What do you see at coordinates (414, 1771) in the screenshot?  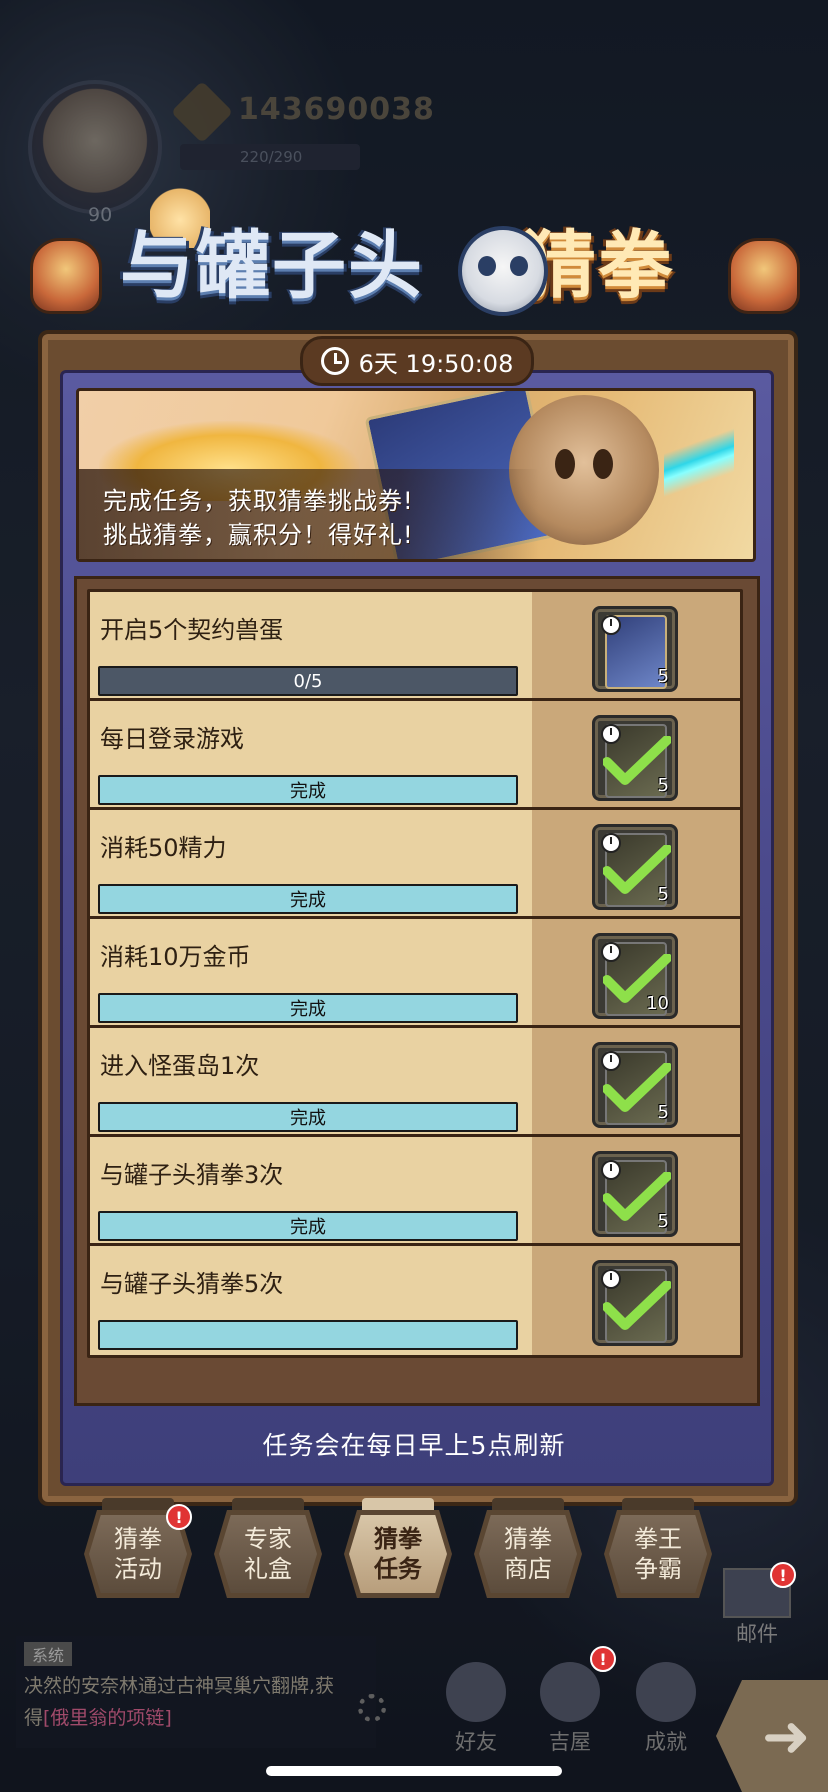 I see `home-indicator` at bounding box center [414, 1771].